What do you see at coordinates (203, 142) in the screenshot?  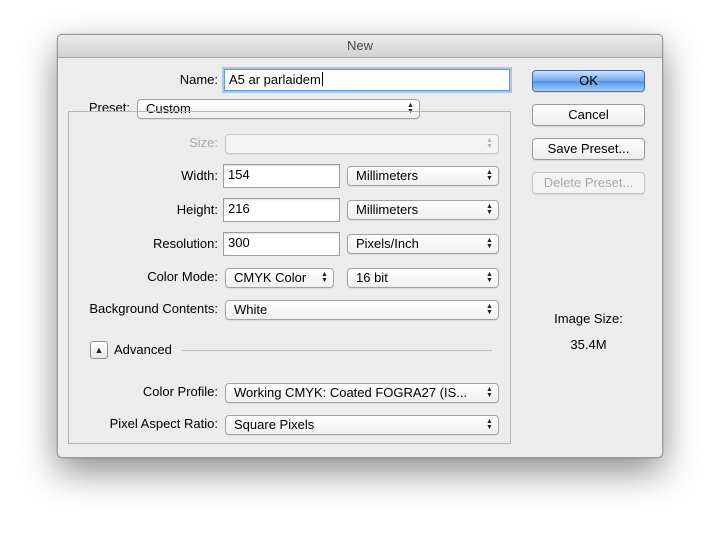 I see `size-label: Size:` at bounding box center [203, 142].